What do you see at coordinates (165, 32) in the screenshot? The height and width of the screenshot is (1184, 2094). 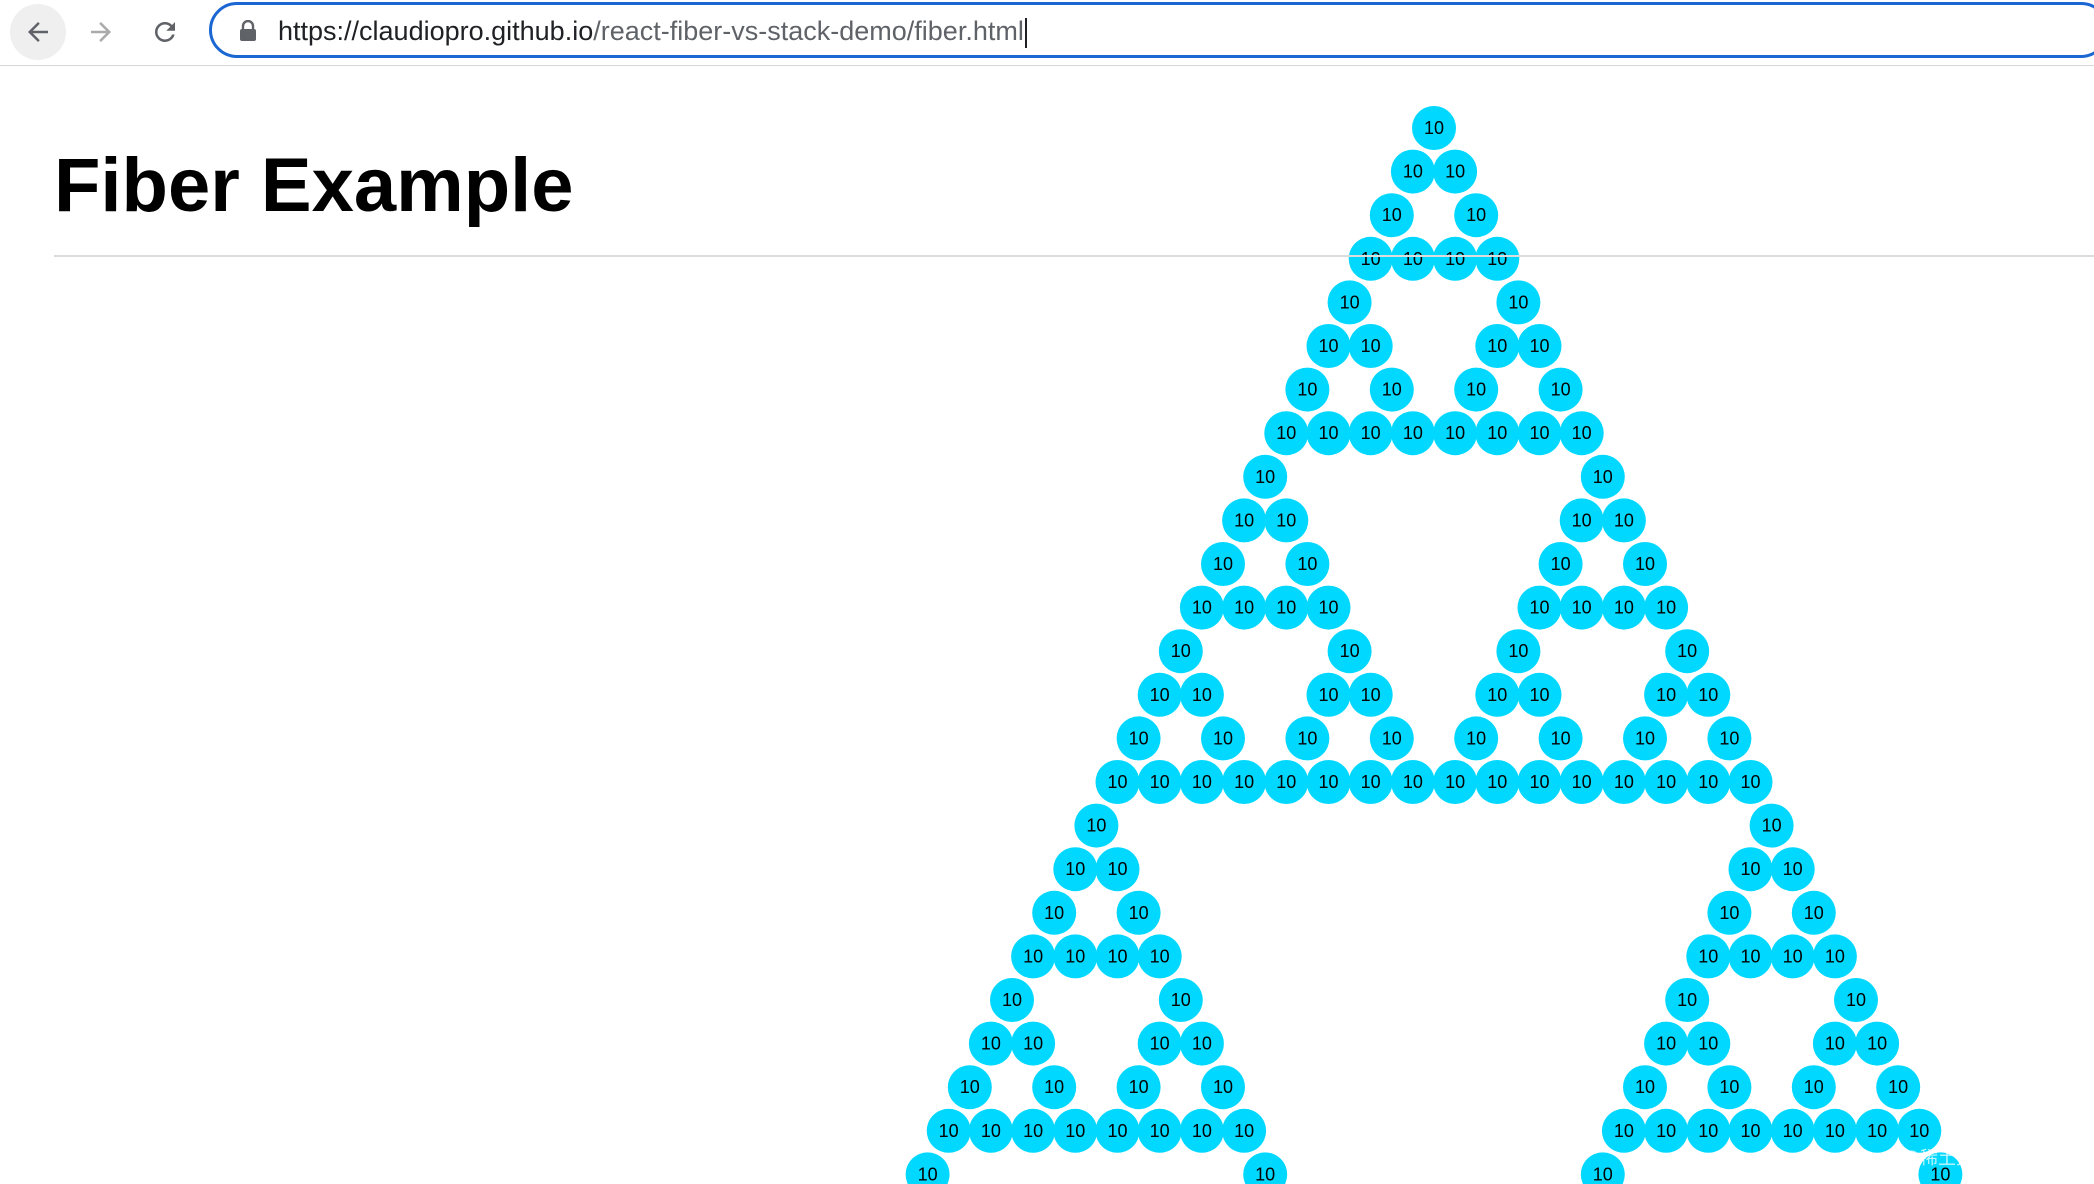 I see `reload-button` at bounding box center [165, 32].